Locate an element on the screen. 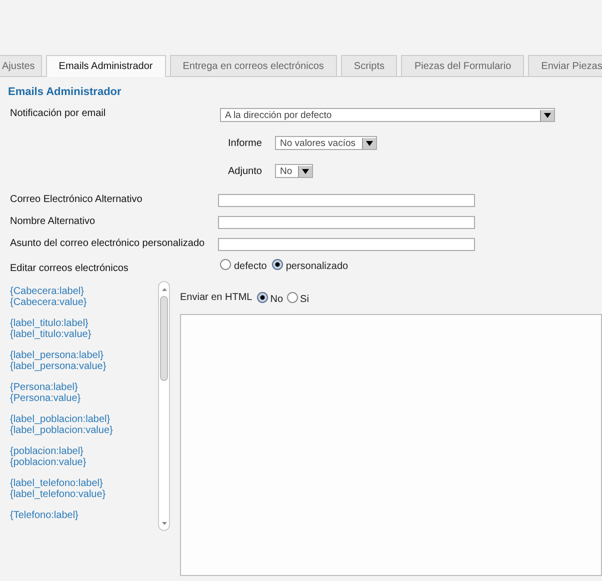  placeholder-tag: {label_poblacion:label} is located at coordinates (60, 419).